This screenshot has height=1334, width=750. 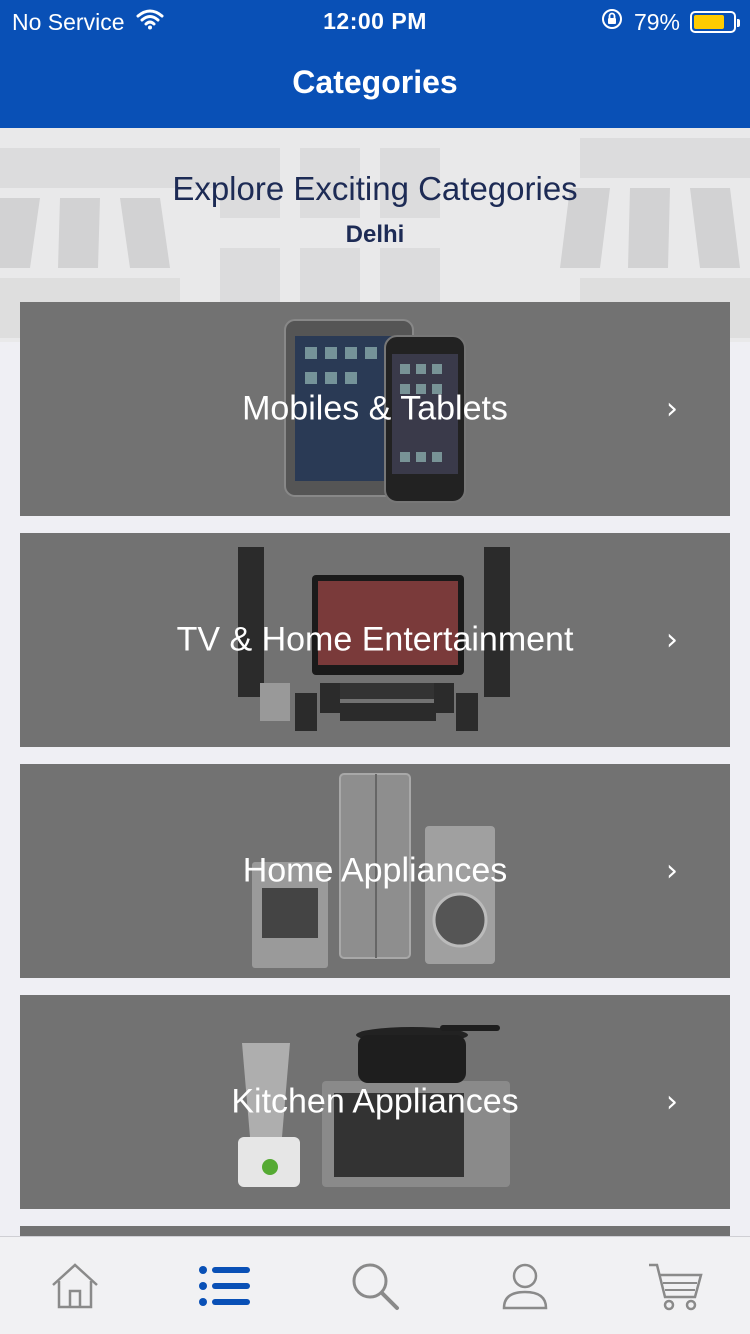 I want to click on tab-home, so click(x=75, y=1285).